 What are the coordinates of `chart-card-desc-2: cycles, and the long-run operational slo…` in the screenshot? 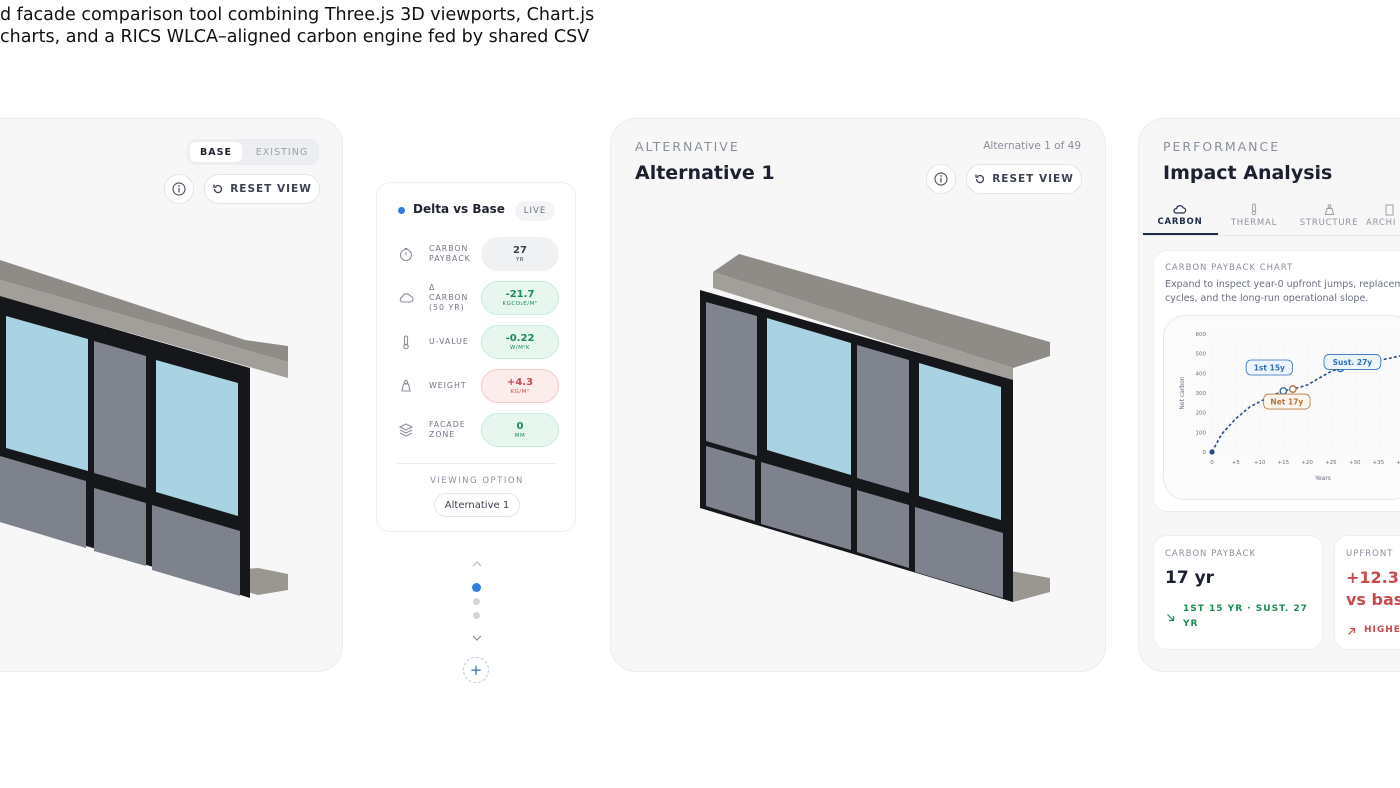 It's located at (1267, 298).